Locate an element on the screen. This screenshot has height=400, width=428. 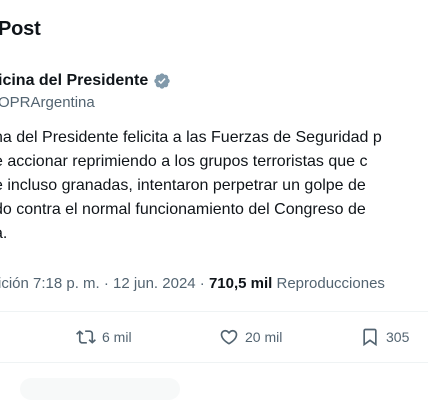
retweet-count: 6 mil is located at coordinates (117, 337).